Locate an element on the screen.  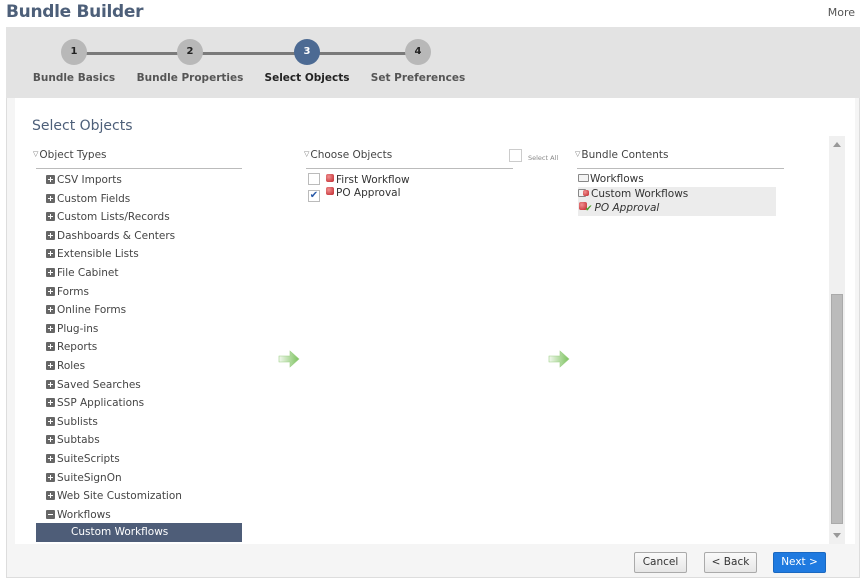
green-check-icon: ✔ is located at coordinates (589, 209).